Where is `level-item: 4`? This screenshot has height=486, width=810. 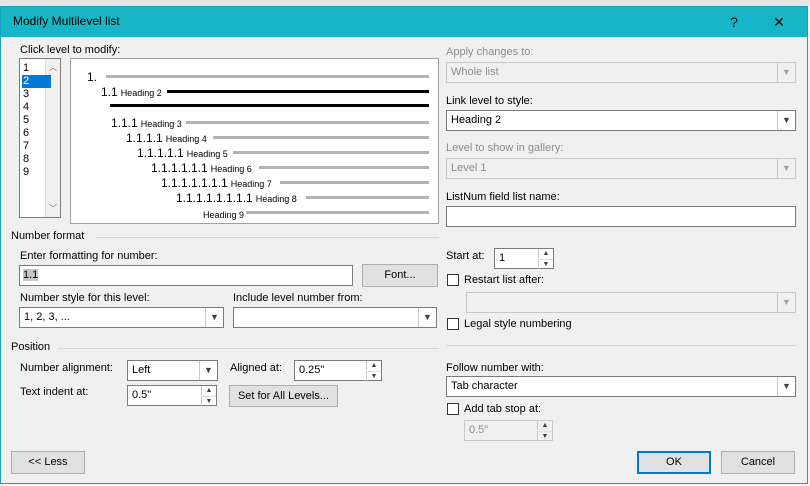 level-item: 4 is located at coordinates (36, 107).